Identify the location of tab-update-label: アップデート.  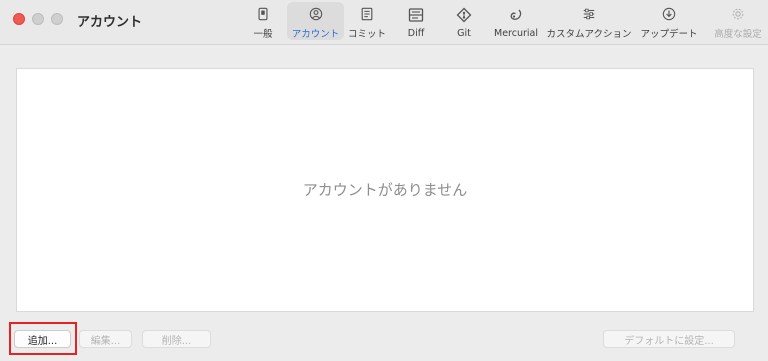
(669, 34).